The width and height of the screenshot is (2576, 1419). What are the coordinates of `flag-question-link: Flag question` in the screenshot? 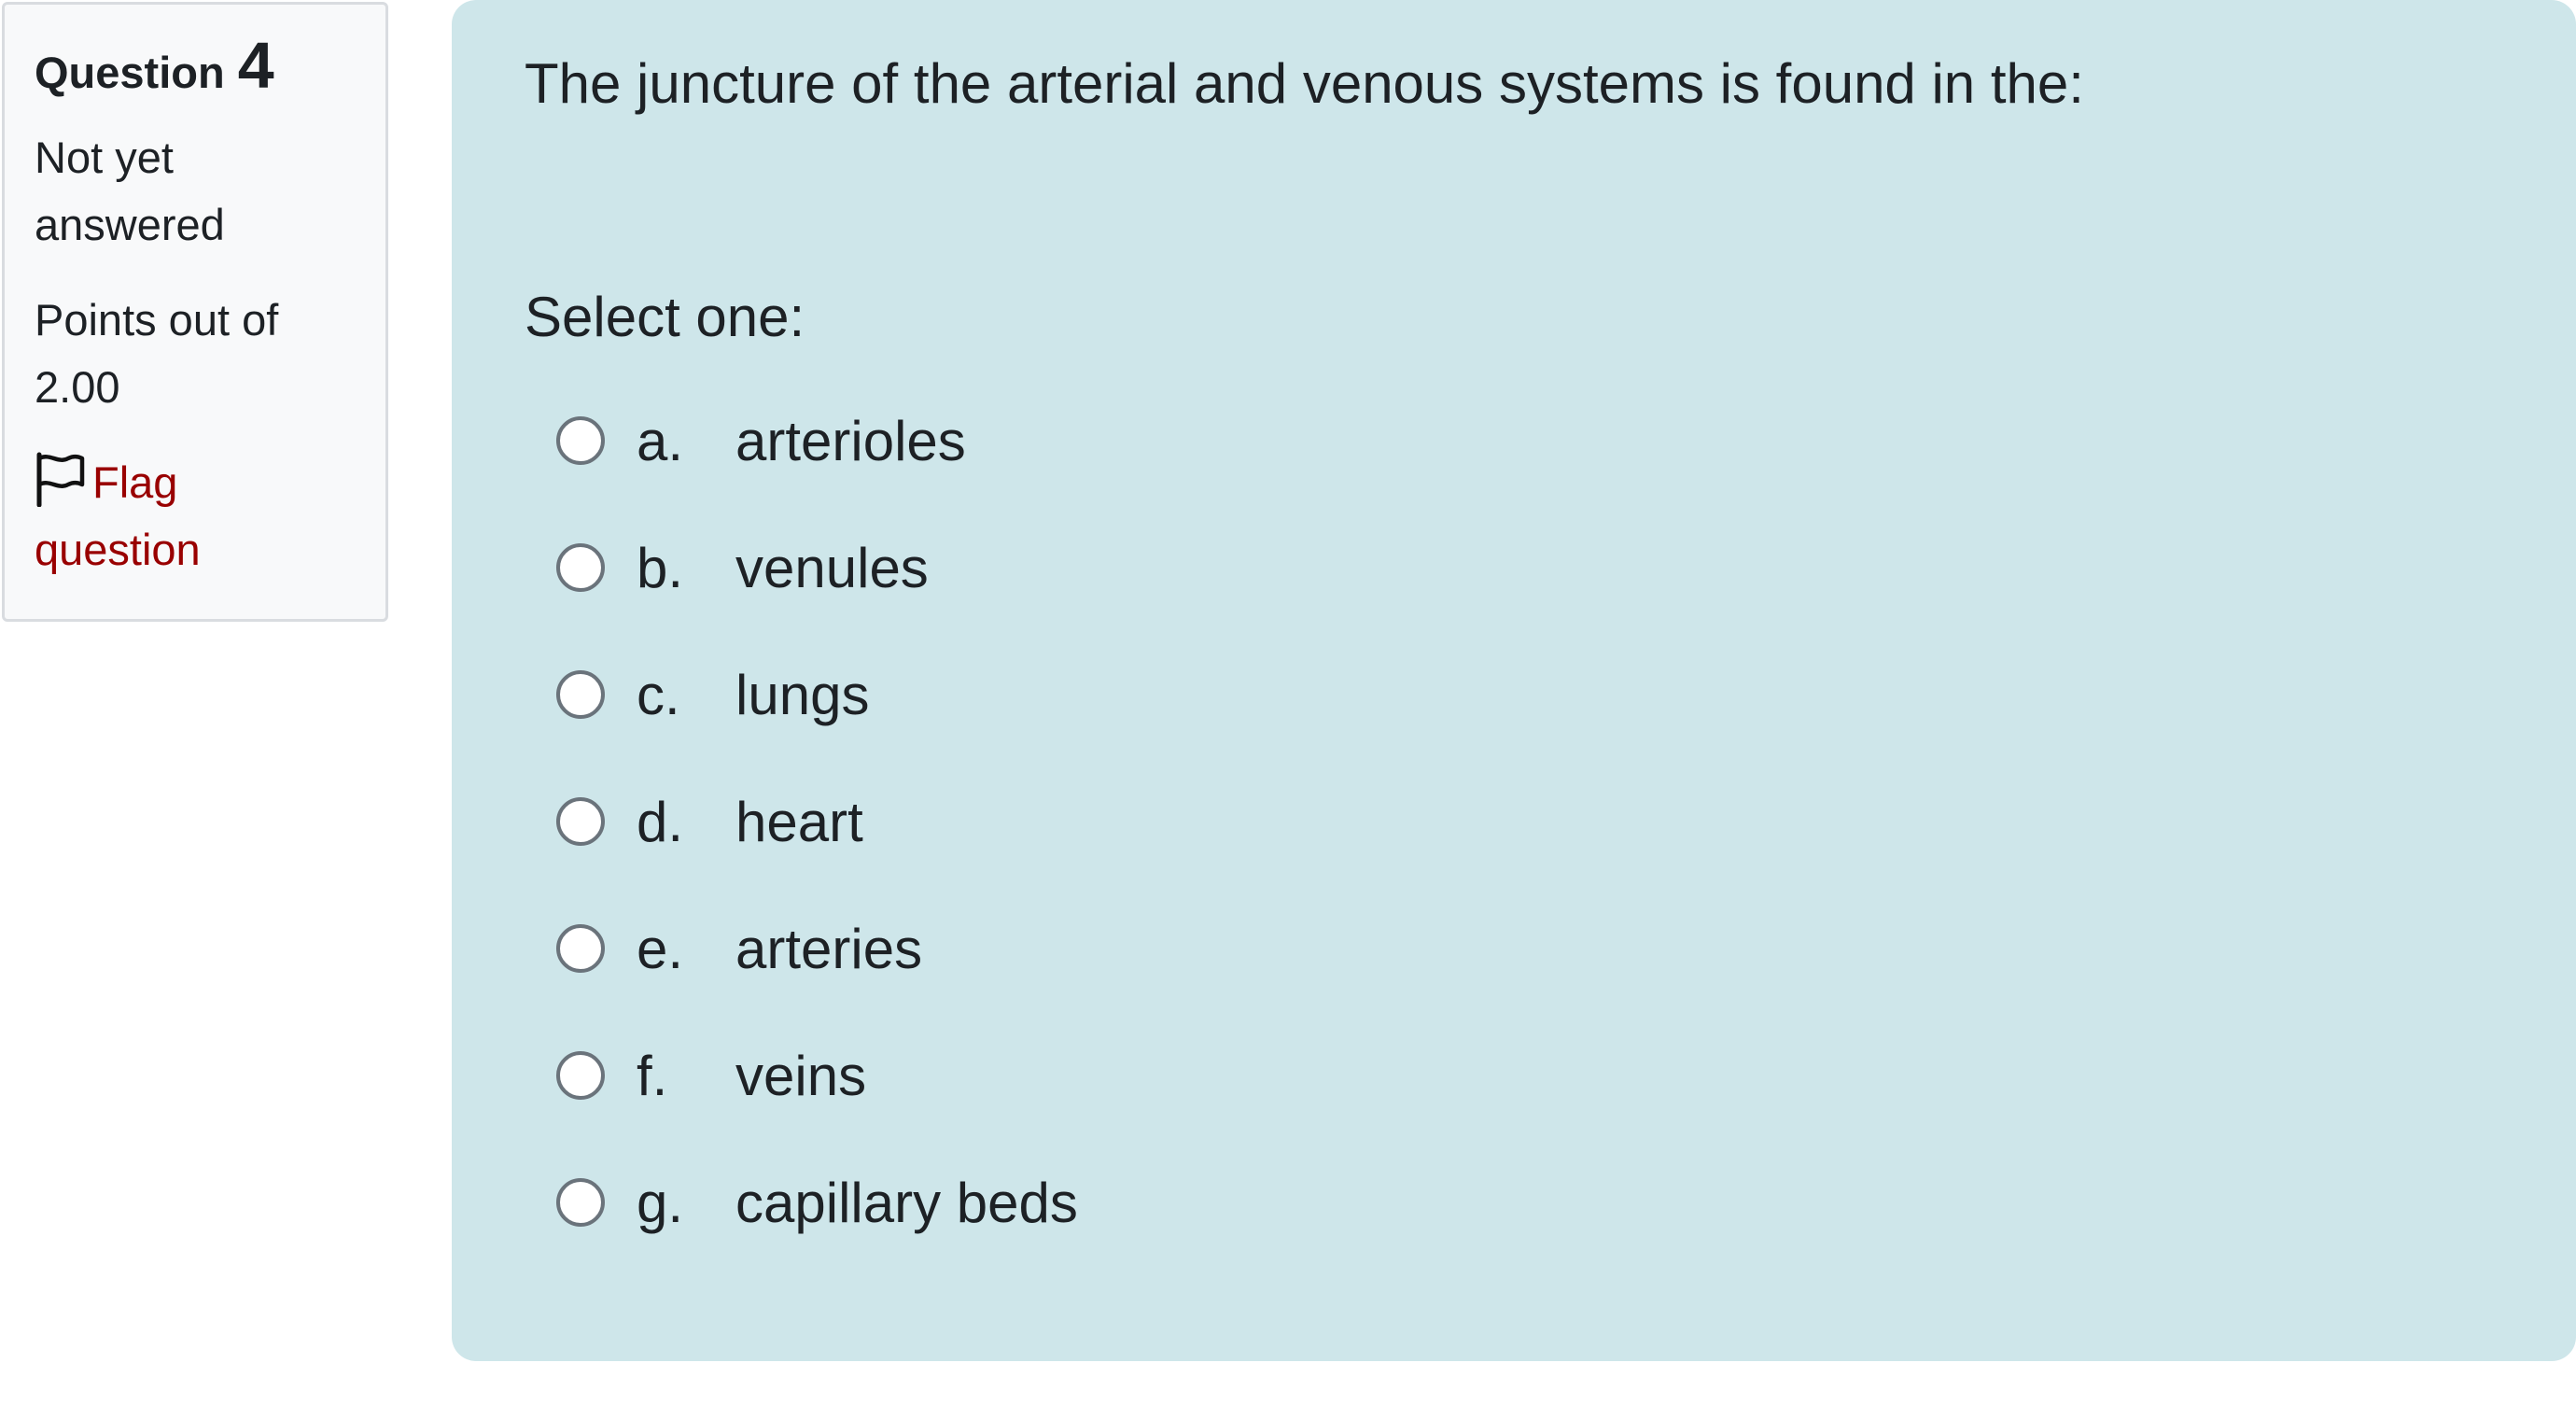 It's located at (195, 516).